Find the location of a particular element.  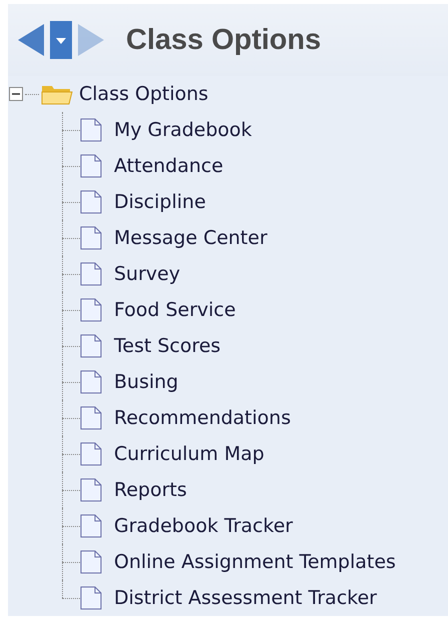

tree-item: Online Assignment Templates is located at coordinates (255, 562).